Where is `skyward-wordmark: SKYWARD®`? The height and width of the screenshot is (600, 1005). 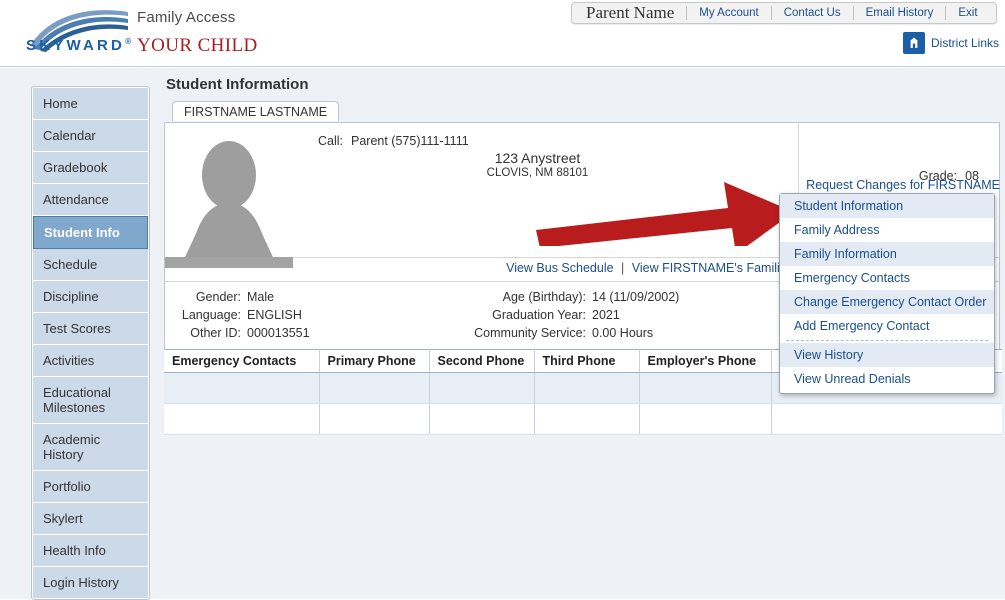
skyward-wordmark: SKYWARD® is located at coordinates (80, 45).